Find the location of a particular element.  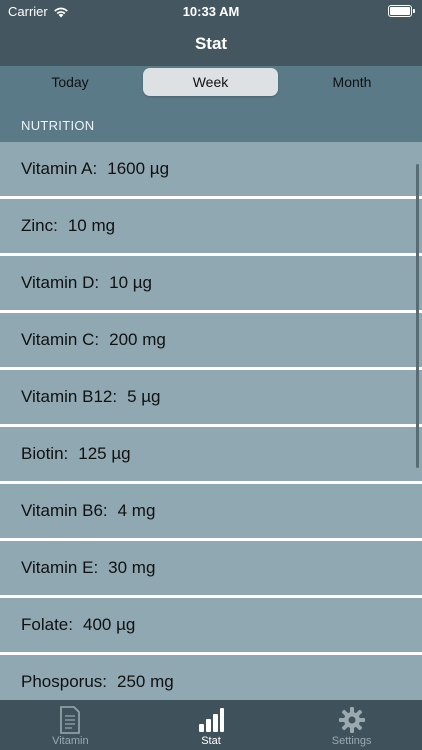

gear-icon is located at coordinates (351, 720).